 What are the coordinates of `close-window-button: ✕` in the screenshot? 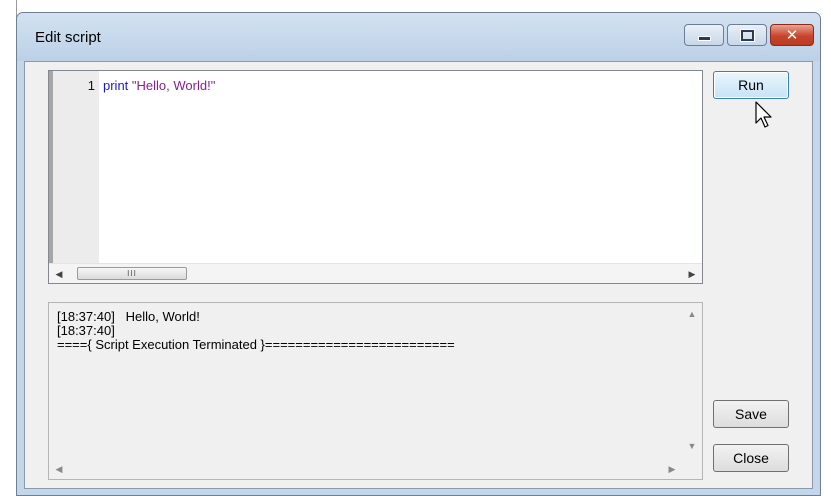 It's located at (792, 35).